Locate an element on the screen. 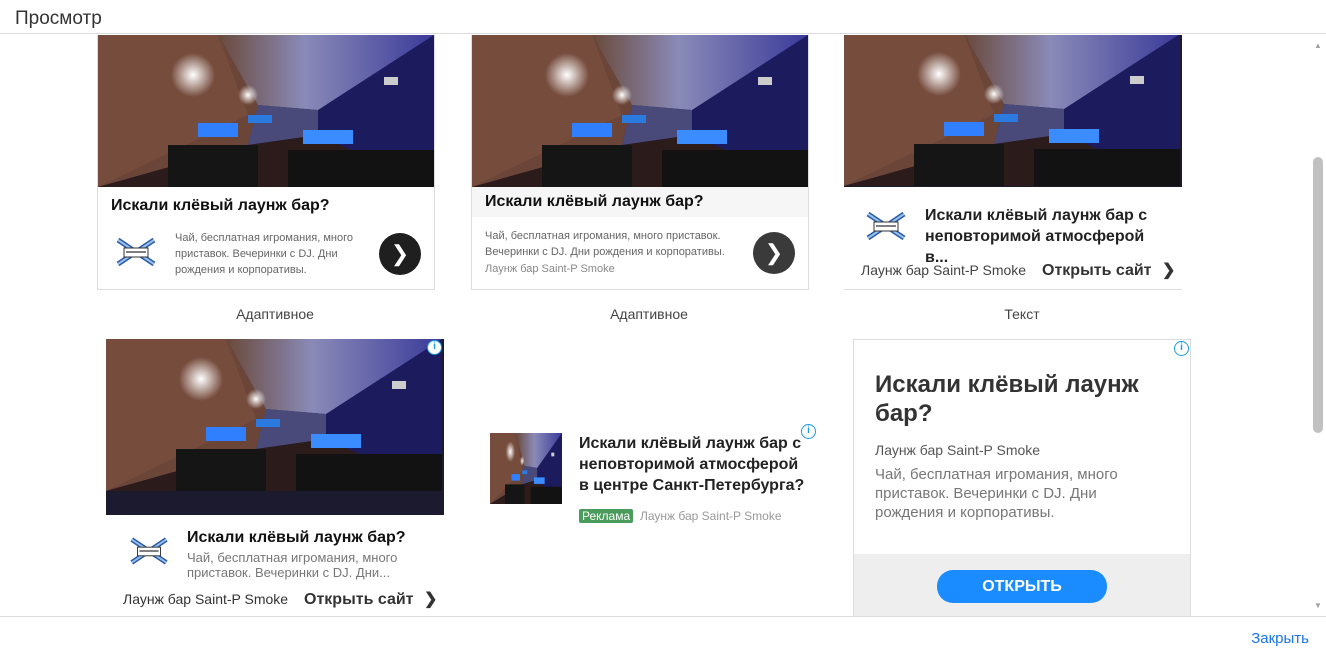 The width and height of the screenshot is (1326, 660). dialog-title: Просмотр is located at coordinates (58, 18).